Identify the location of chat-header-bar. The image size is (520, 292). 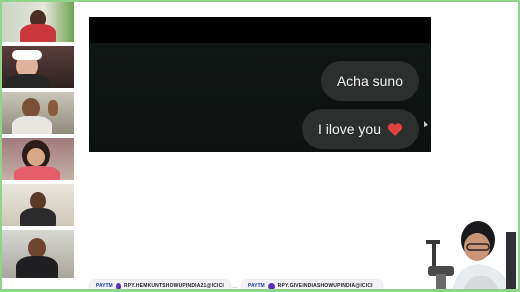
(260, 30).